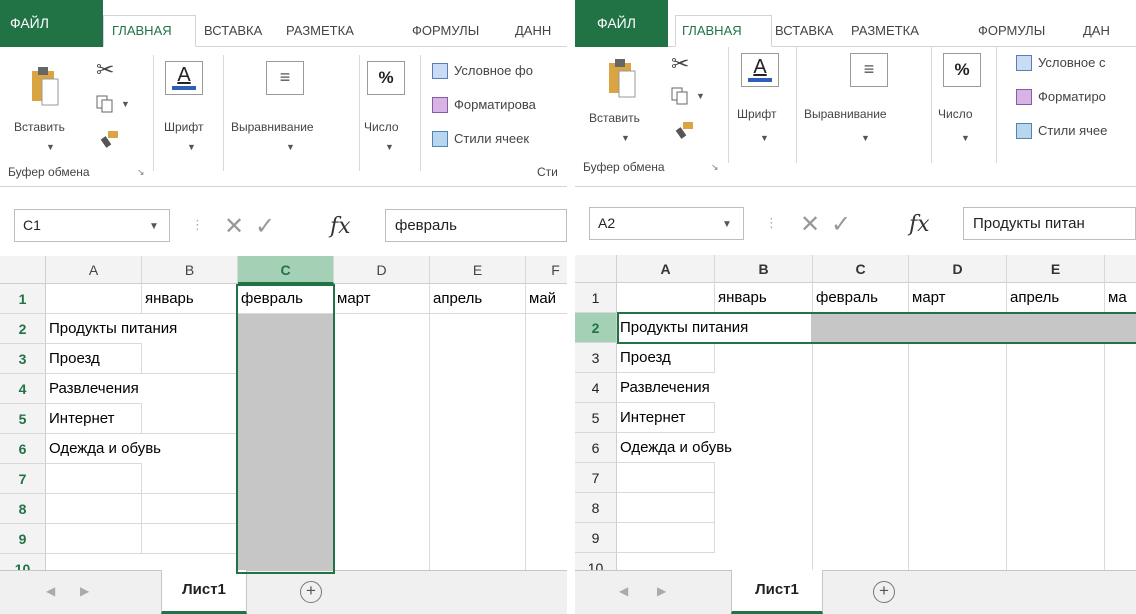 The image size is (1136, 614). What do you see at coordinates (764, 298) in the screenshot?
I see `cell-b1: январь` at bounding box center [764, 298].